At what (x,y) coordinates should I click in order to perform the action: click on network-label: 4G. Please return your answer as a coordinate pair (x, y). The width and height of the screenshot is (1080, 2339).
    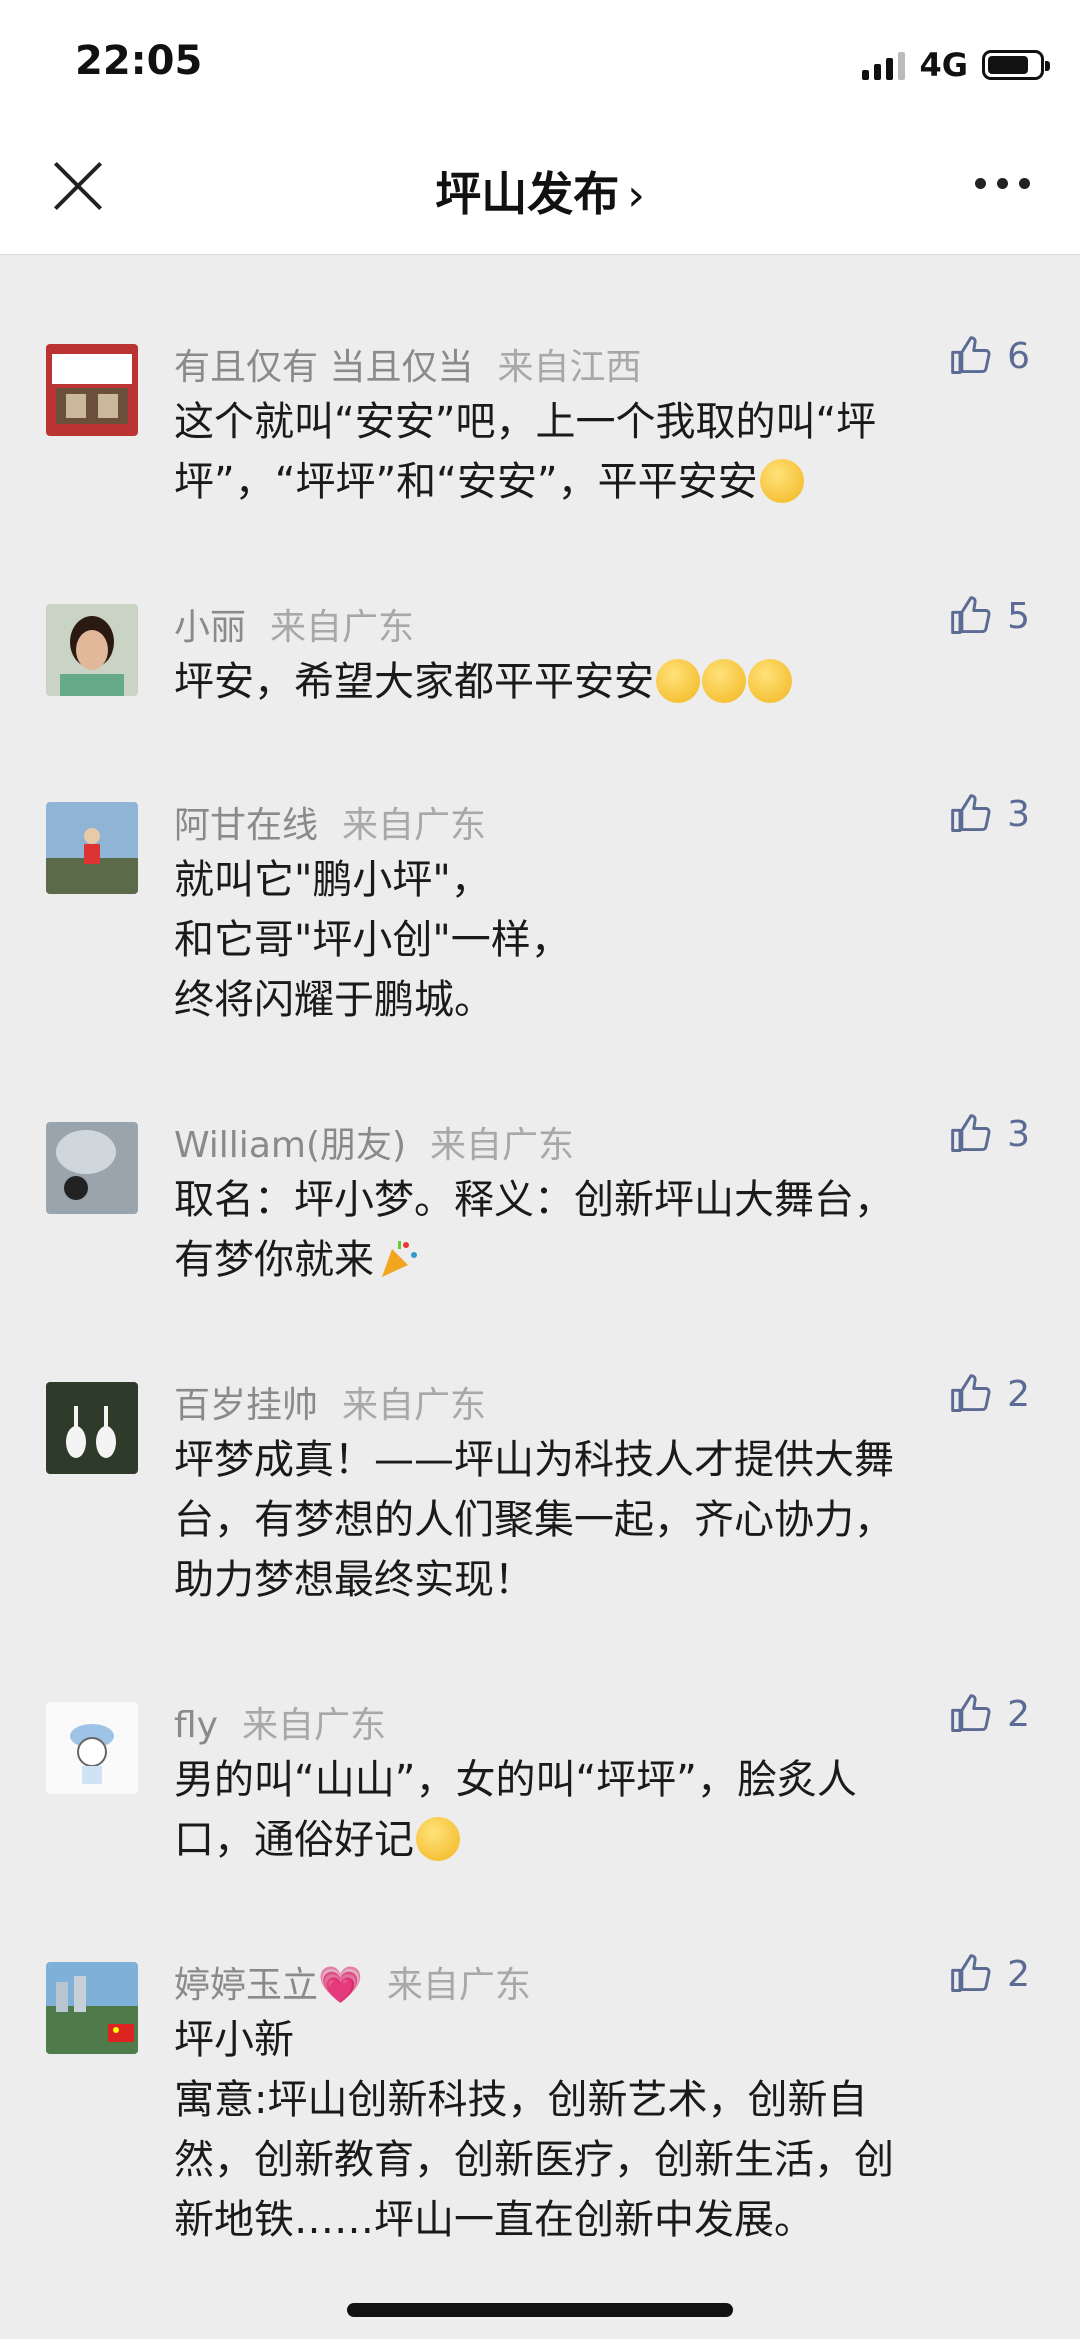
    Looking at the image, I should click on (943, 65).